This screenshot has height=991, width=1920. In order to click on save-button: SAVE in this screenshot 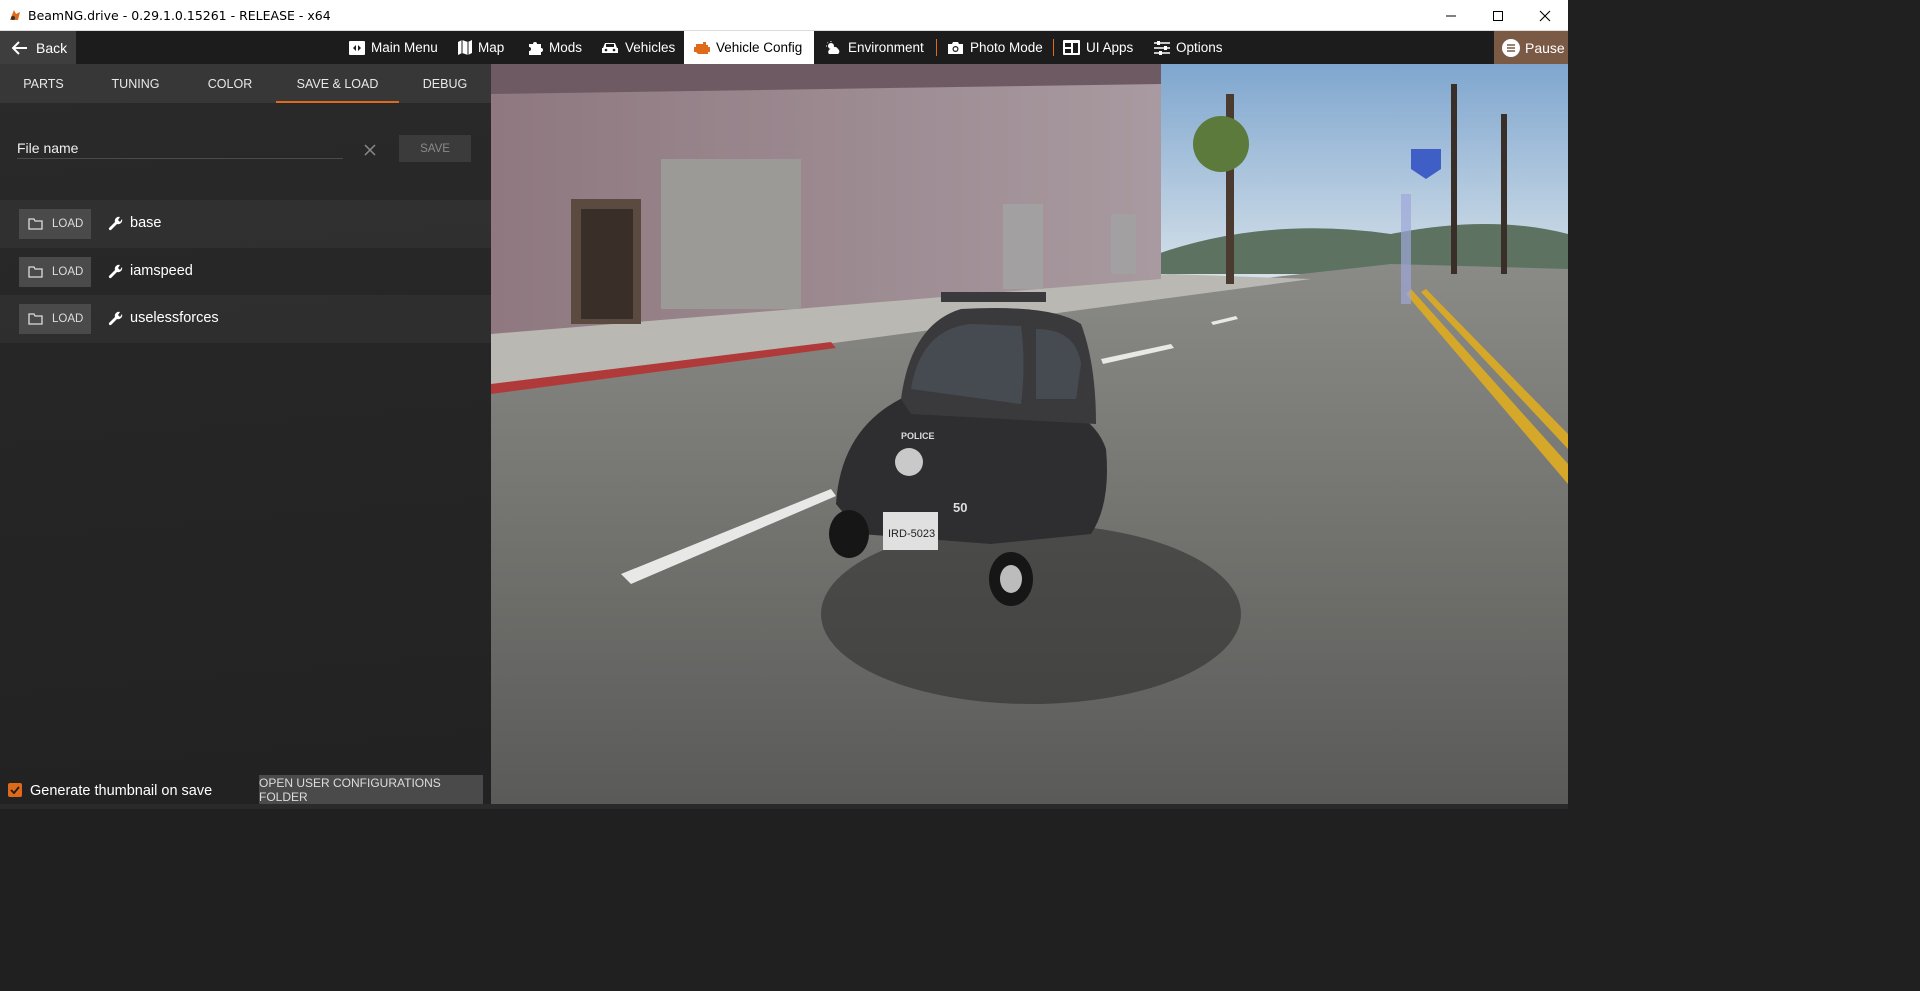, I will do `click(435, 148)`.